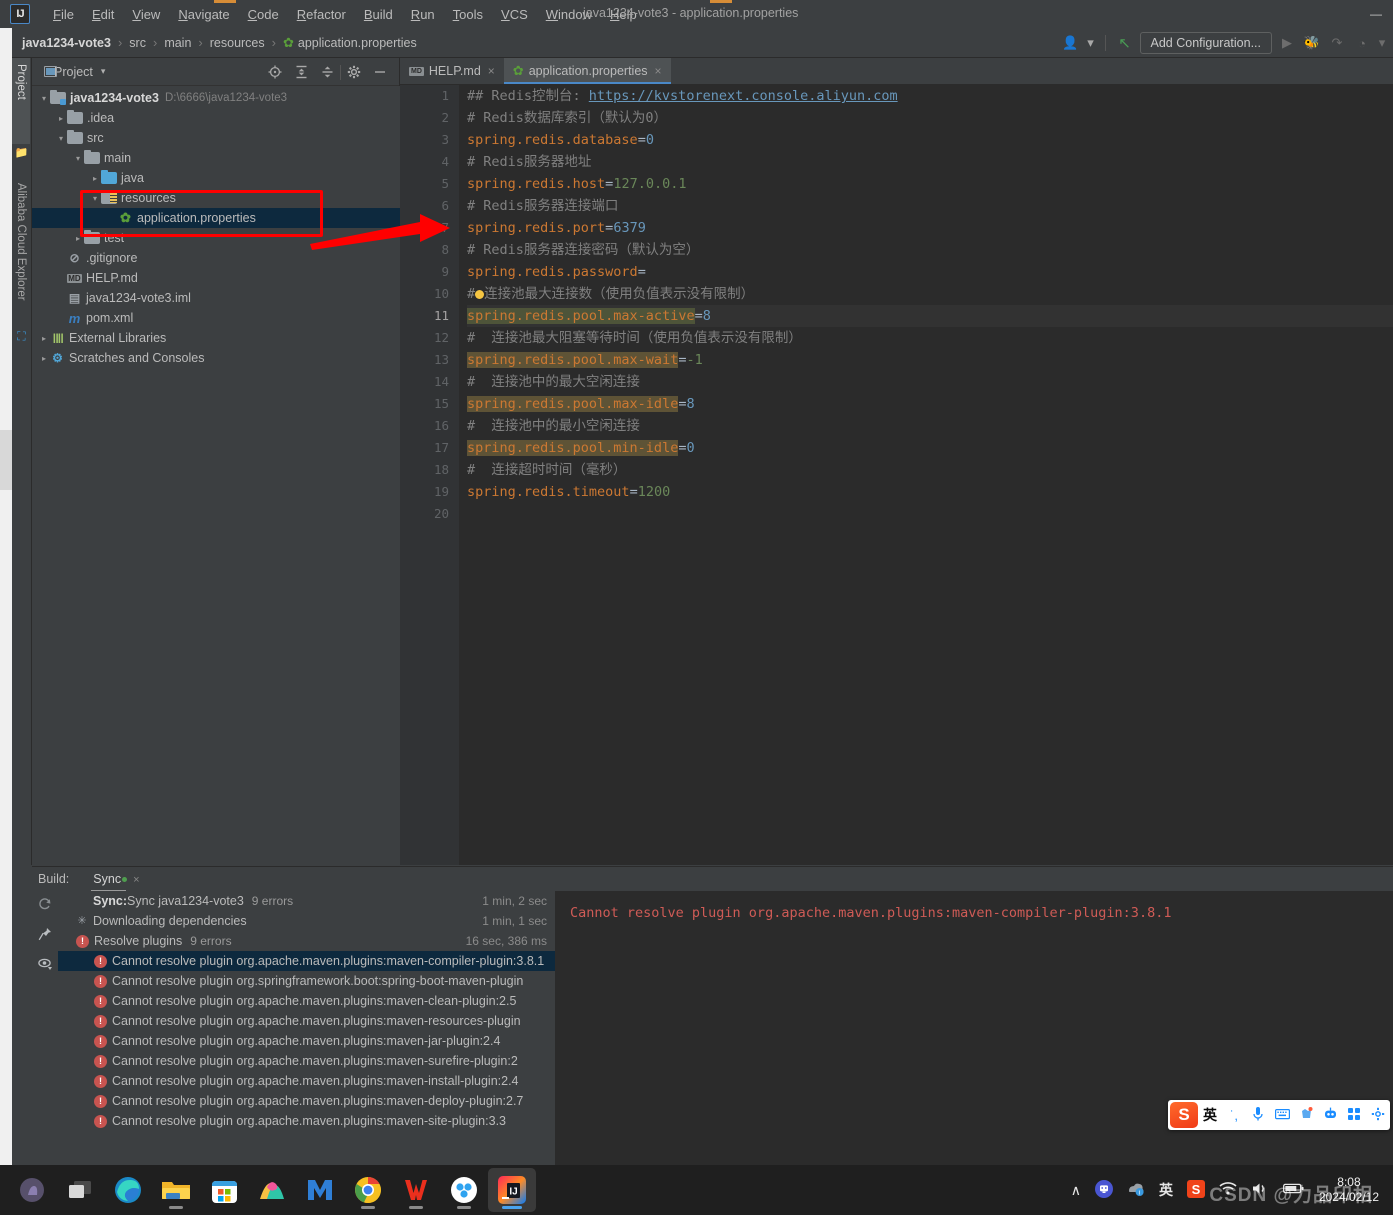 The image size is (1393, 1215). What do you see at coordinates (514, 14) in the screenshot?
I see `menu-item-vcs: VCS` at bounding box center [514, 14].